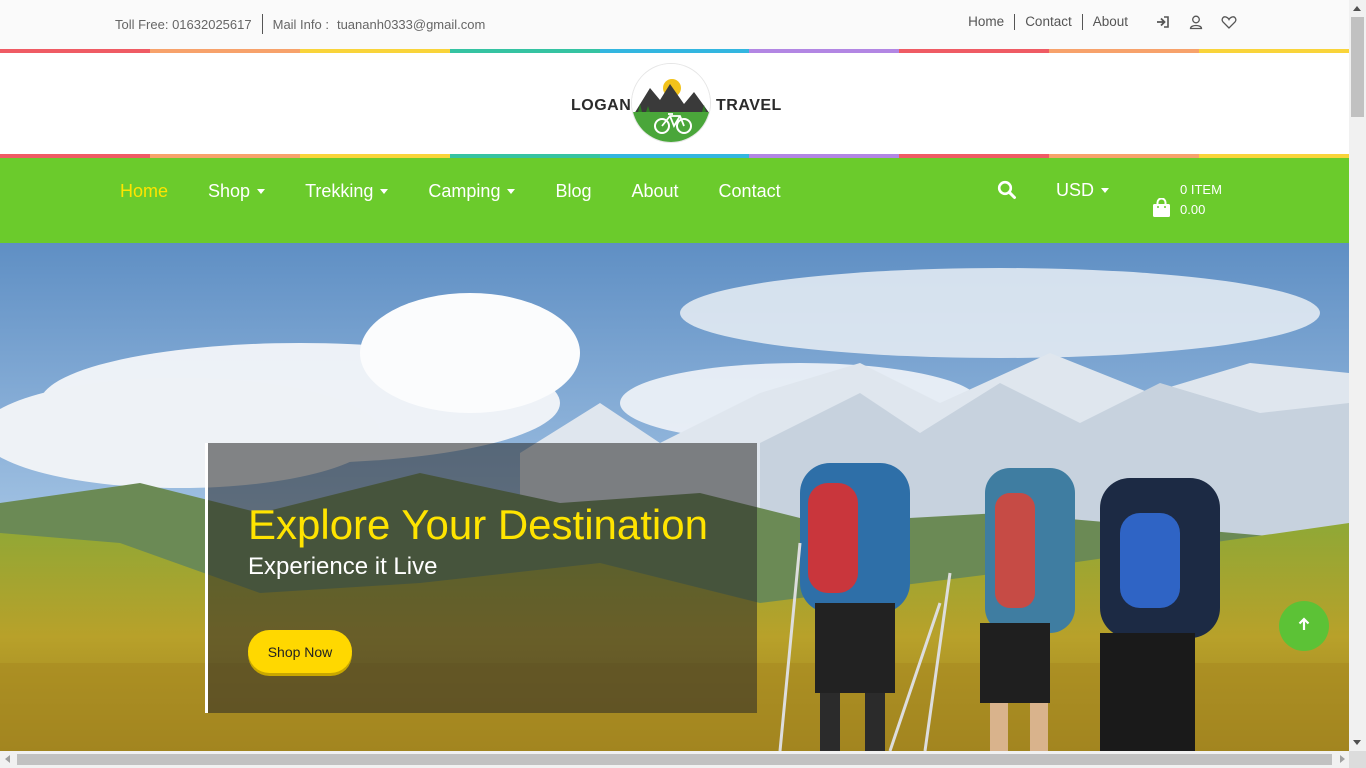 The height and width of the screenshot is (768, 1366). I want to click on arrow-up-icon, so click(1304, 626).